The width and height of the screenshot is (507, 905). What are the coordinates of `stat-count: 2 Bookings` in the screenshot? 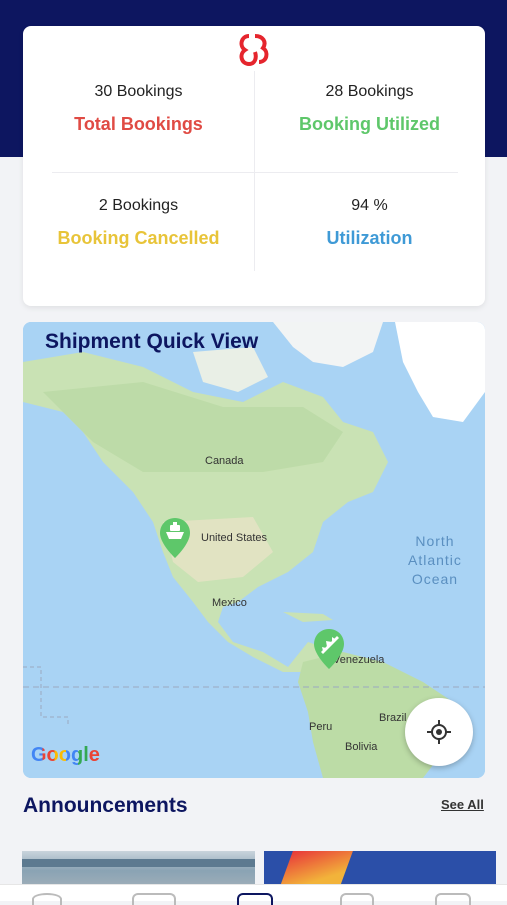 It's located at (138, 205).